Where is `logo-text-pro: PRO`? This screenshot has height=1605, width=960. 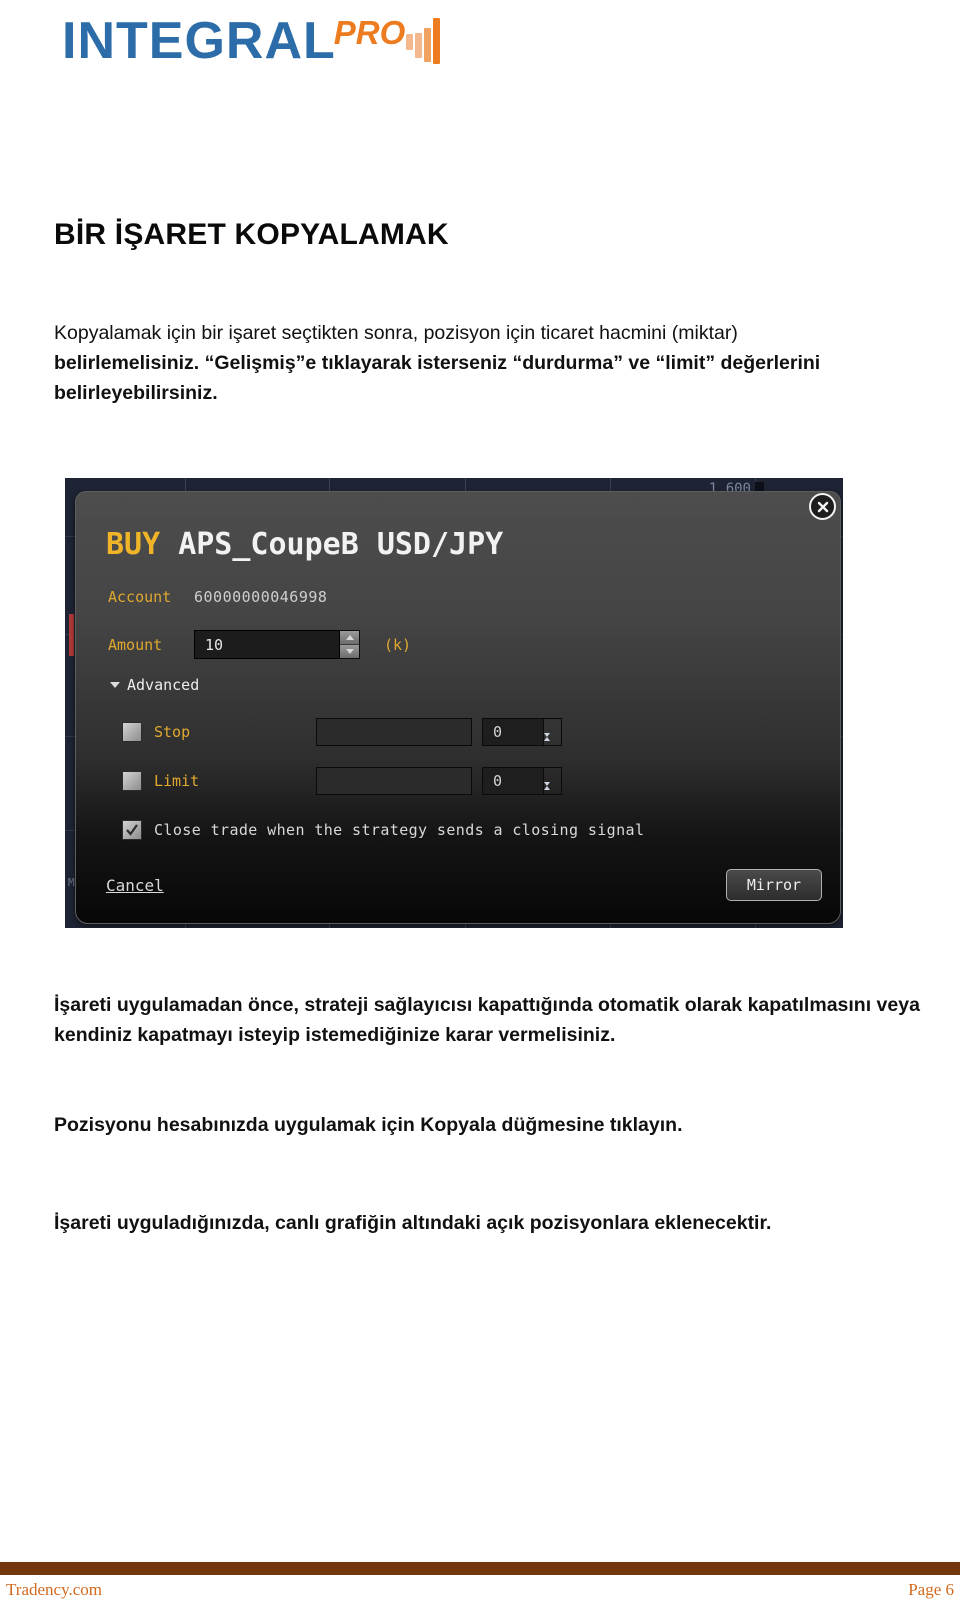
logo-text-pro: PRO is located at coordinates (369, 32).